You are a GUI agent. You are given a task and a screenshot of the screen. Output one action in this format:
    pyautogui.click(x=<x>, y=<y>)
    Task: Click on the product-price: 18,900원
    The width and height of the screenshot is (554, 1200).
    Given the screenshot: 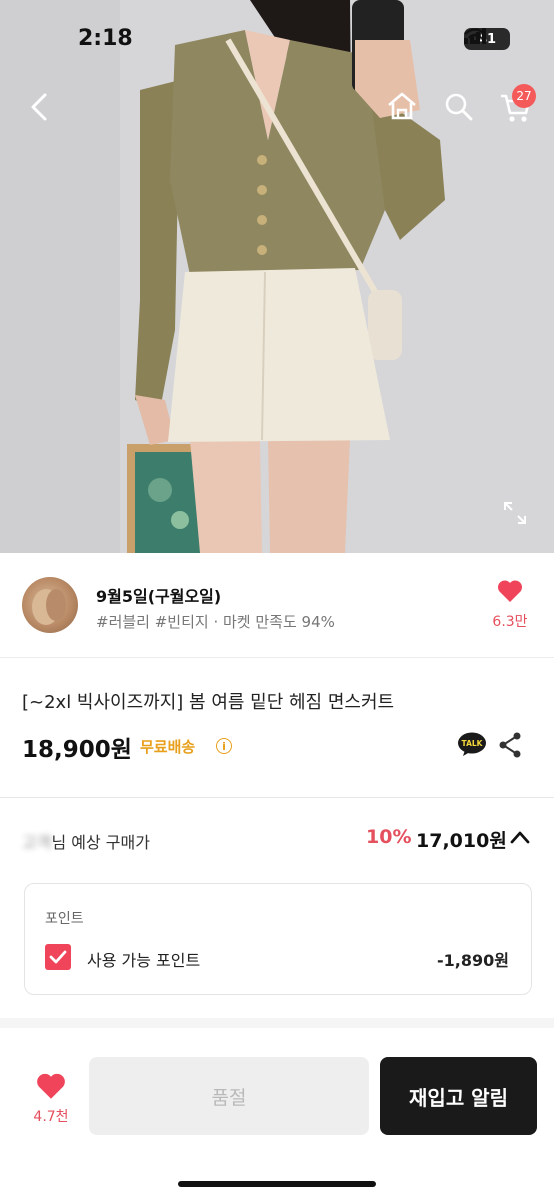 What is the action you would take?
    pyautogui.click(x=77, y=750)
    